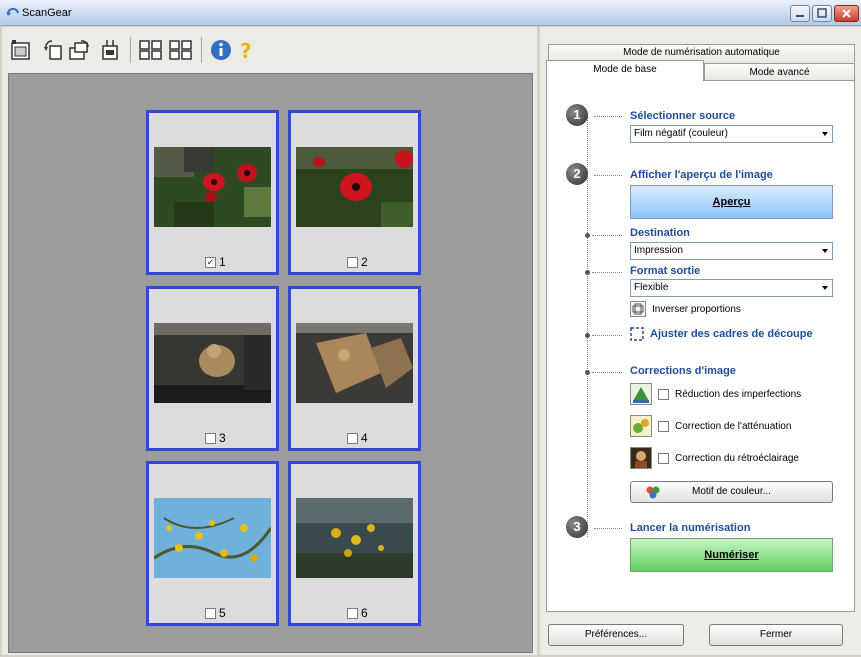  Describe the element at coordinates (587, 335) in the screenshot. I see `step-bullet` at that location.